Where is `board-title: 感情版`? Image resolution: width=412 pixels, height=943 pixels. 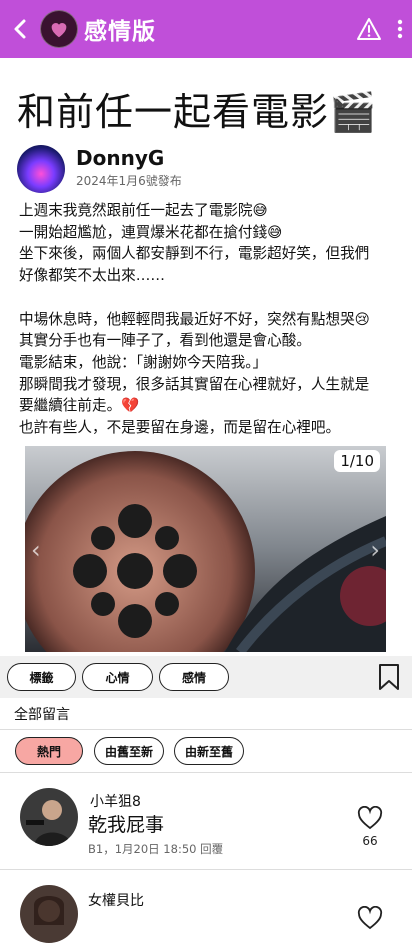
board-title: 感情版 is located at coordinates (120, 29).